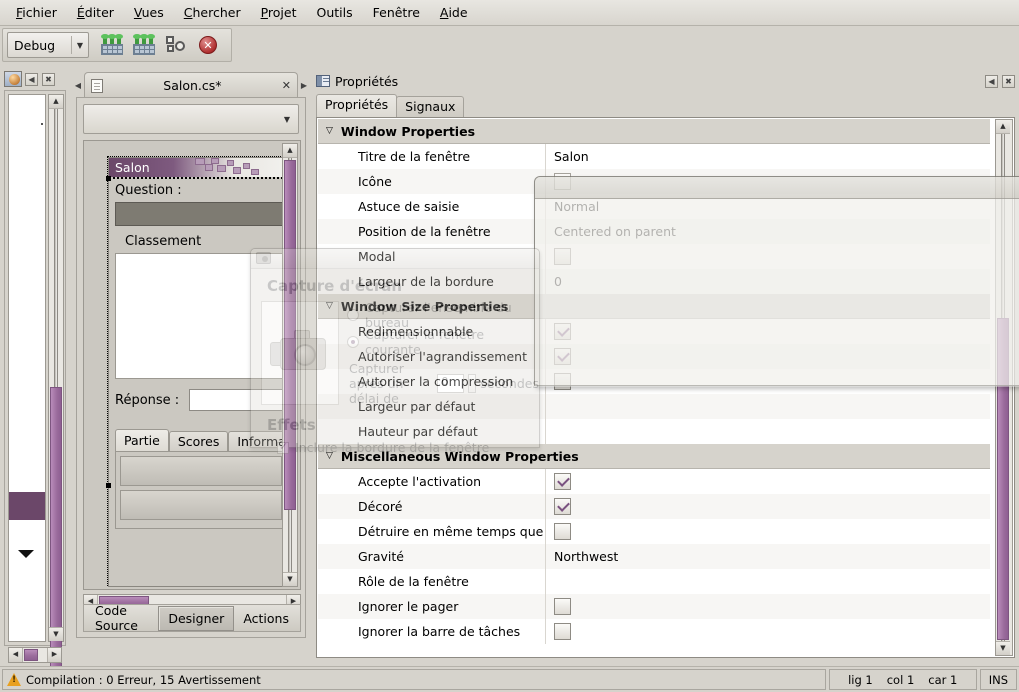 This screenshot has width=1019, height=692. I want to click on notebook-tab-partie: Partie, so click(142, 440).